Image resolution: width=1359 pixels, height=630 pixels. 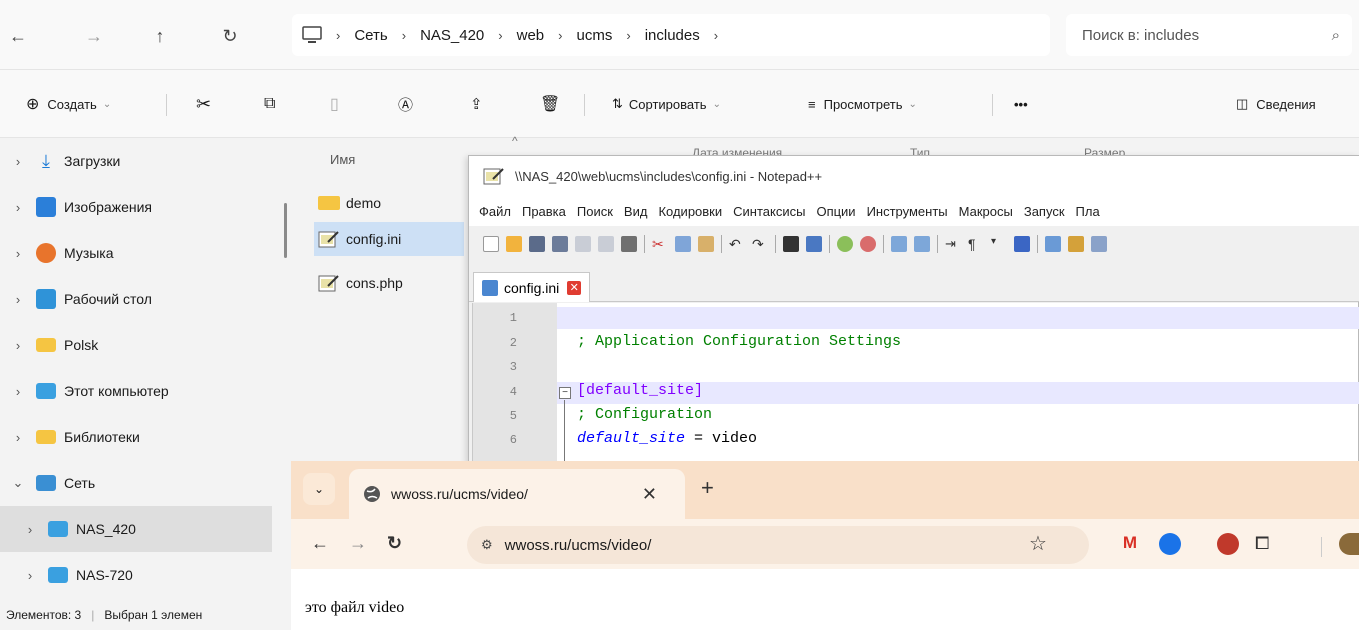 What do you see at coordinates (1088, 211) in the screenshot?
I see `menu-item: Пла` at bounding box center [1088, 211].